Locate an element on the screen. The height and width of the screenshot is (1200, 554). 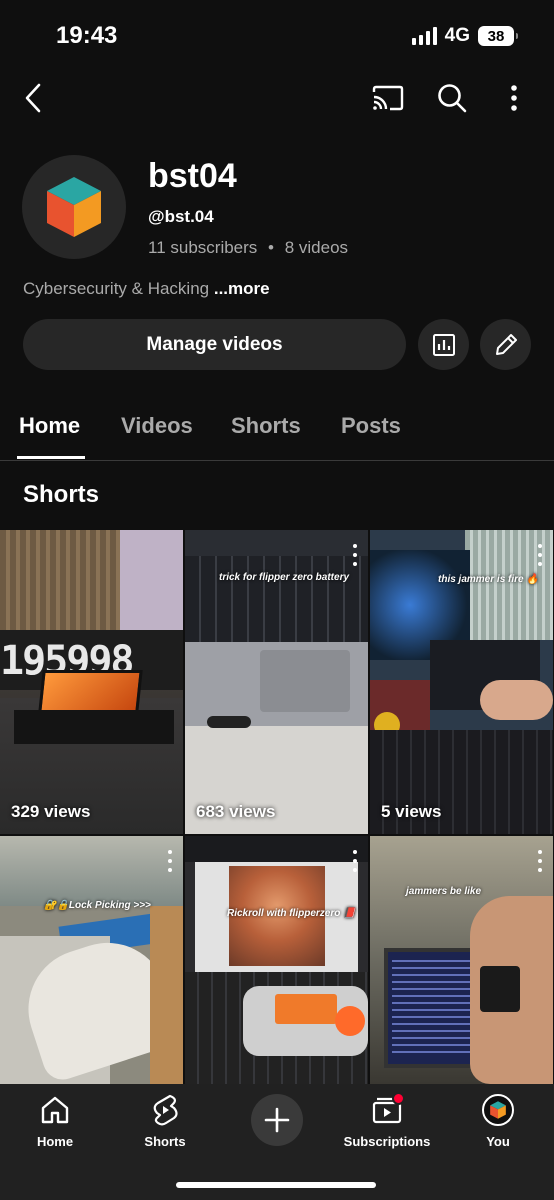
status-time: 19:43 is located at coordinates (87, 35).